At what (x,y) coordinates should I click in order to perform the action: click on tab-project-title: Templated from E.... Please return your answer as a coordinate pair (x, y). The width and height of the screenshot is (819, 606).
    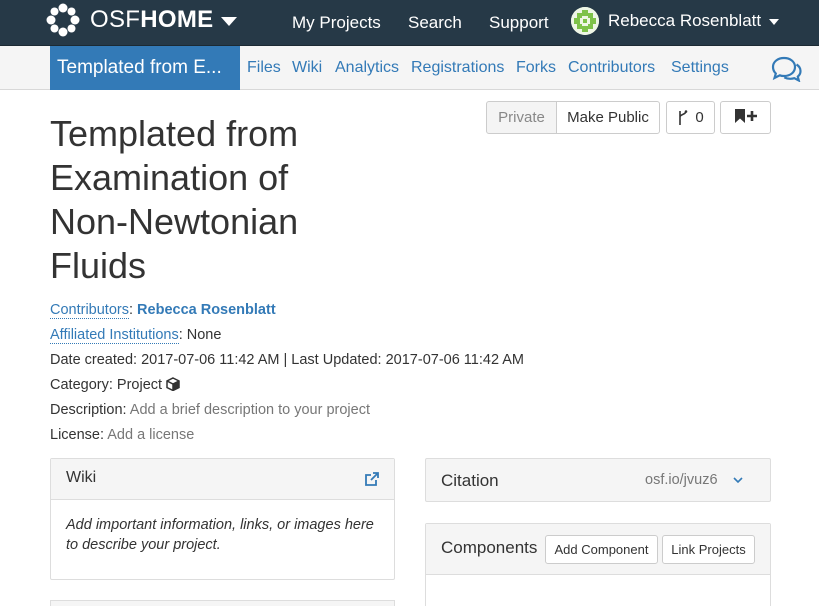
    Looking at the image, I should click on (145, 68).